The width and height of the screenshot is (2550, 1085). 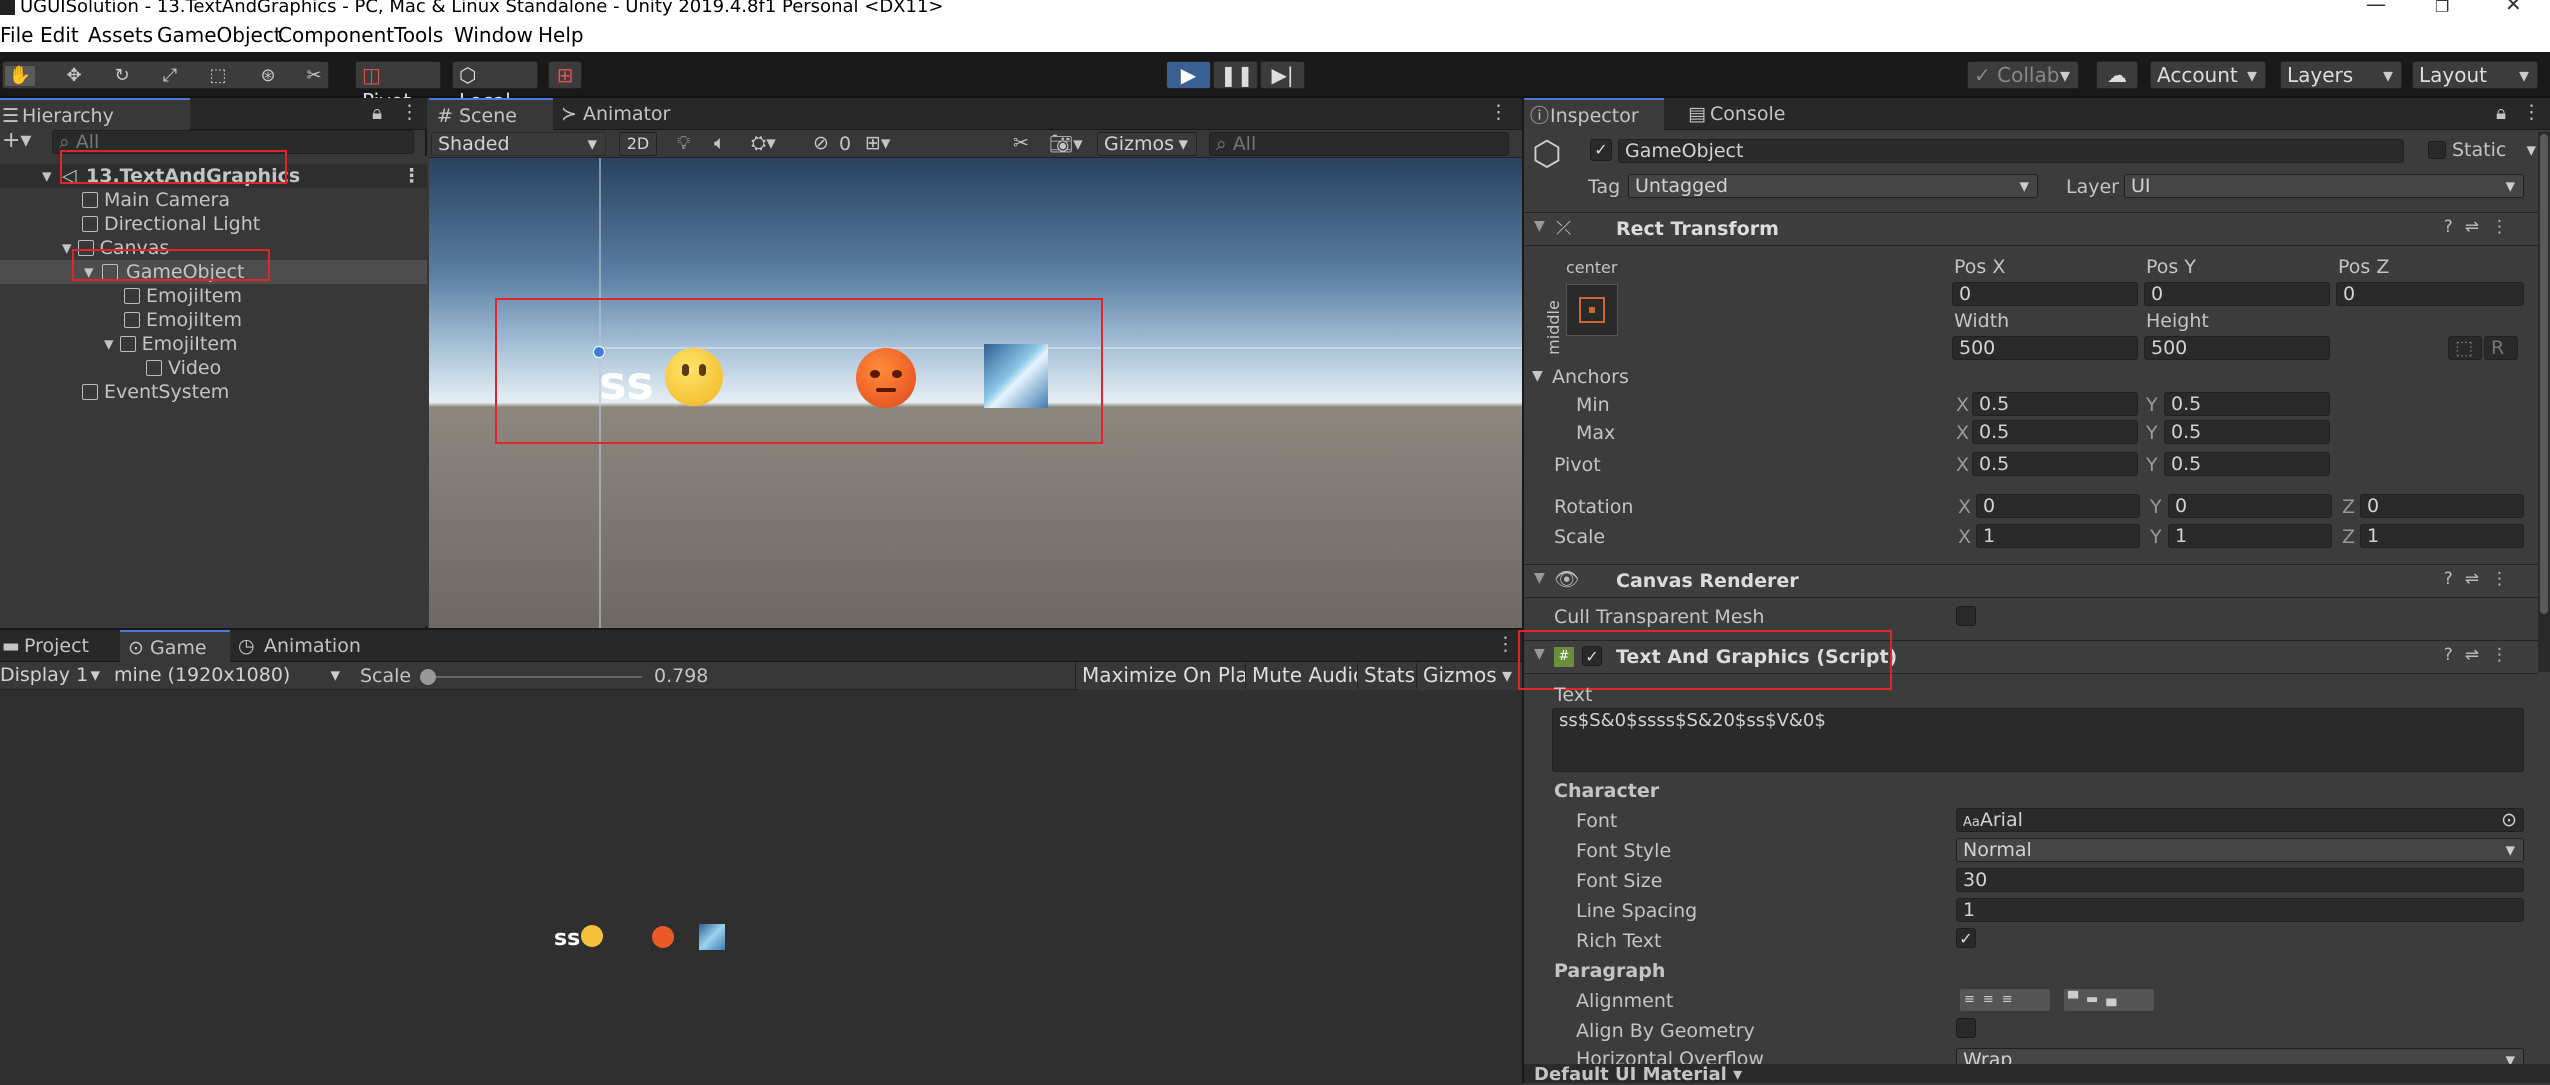 I want to click on expand-arrow-icon: ▼, so click(x=1537, y=376).